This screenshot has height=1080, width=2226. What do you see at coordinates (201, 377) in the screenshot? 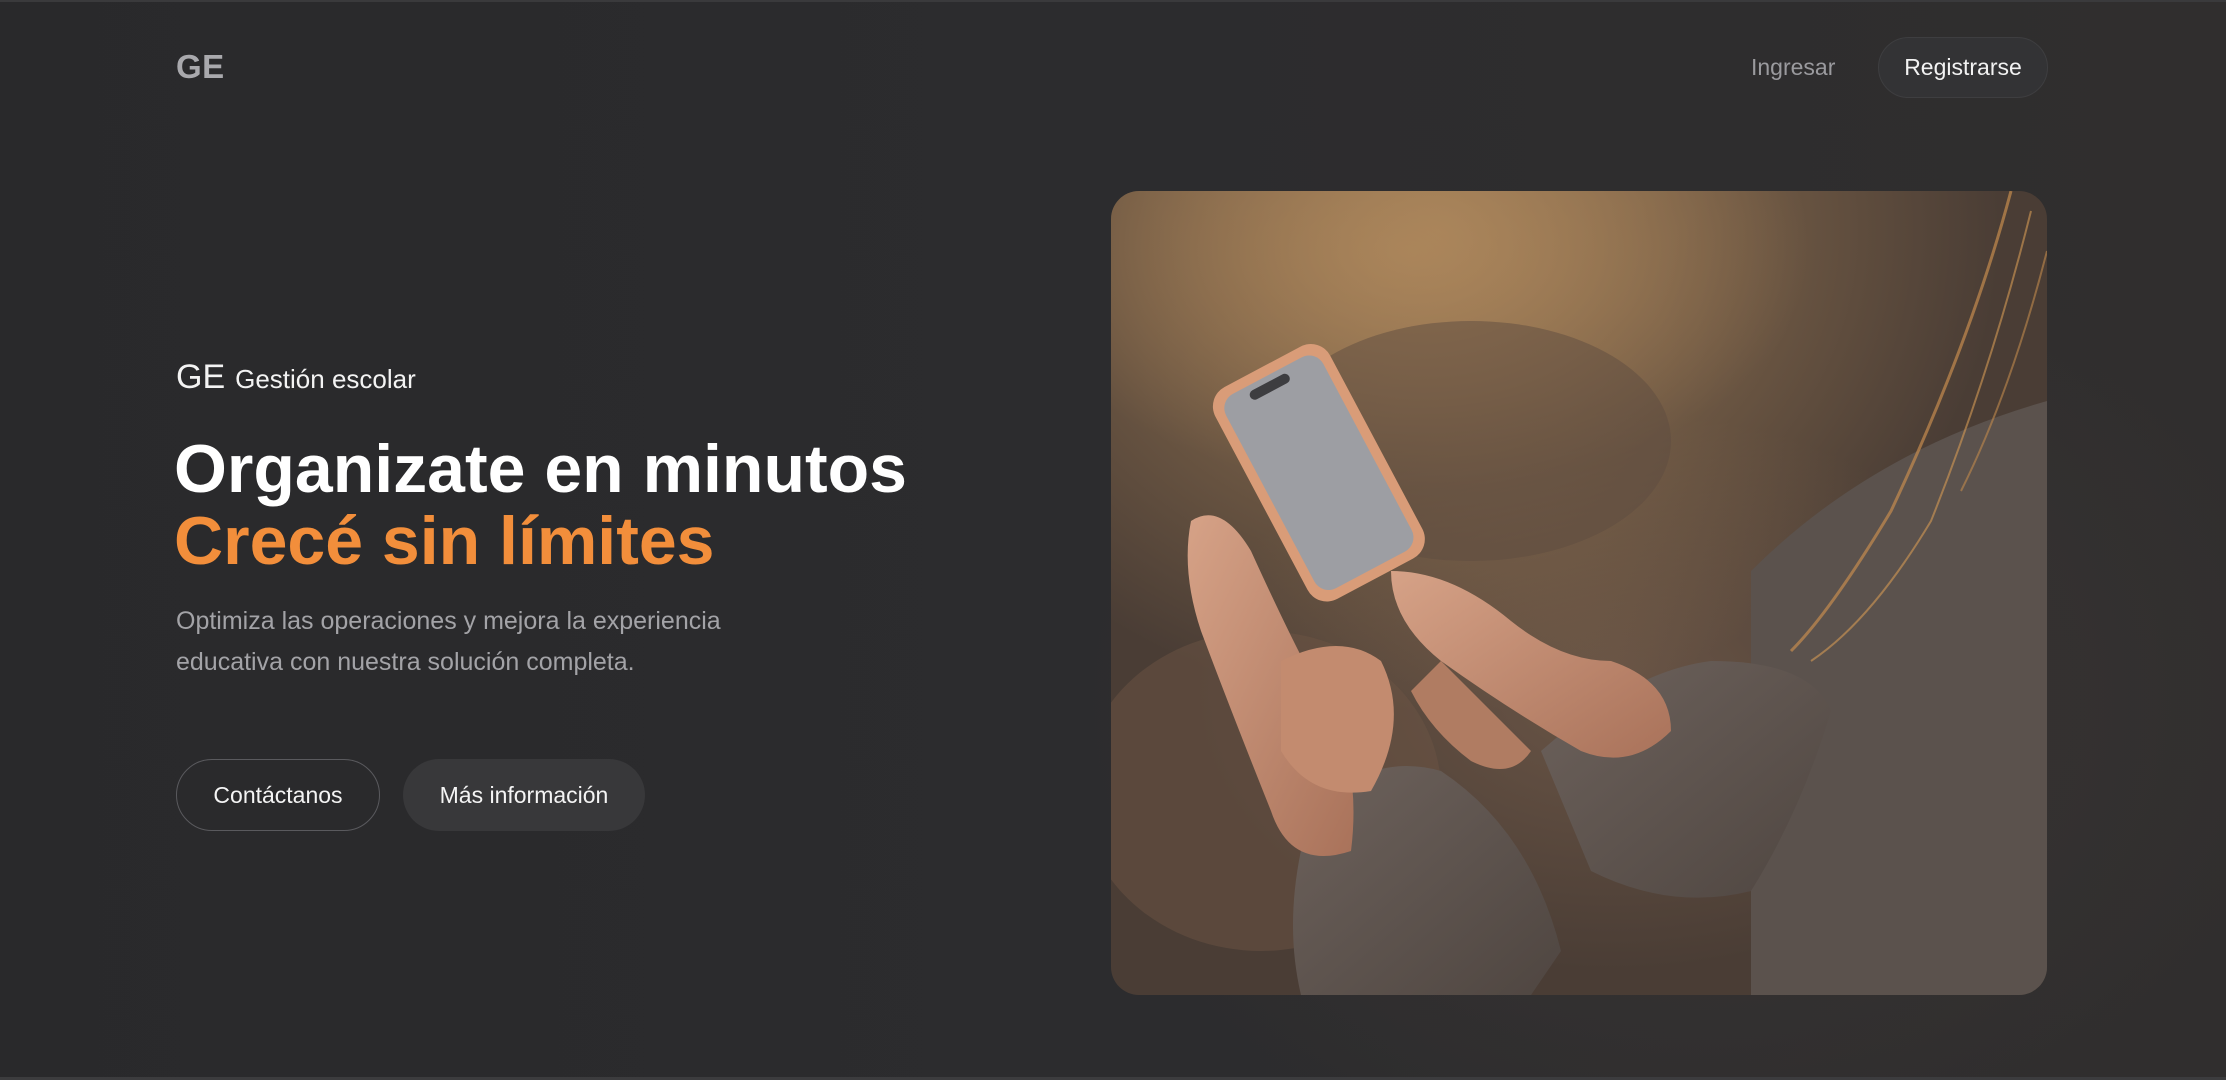
I see `brand-abbreviation: GE` at bounding box center [201, 377].